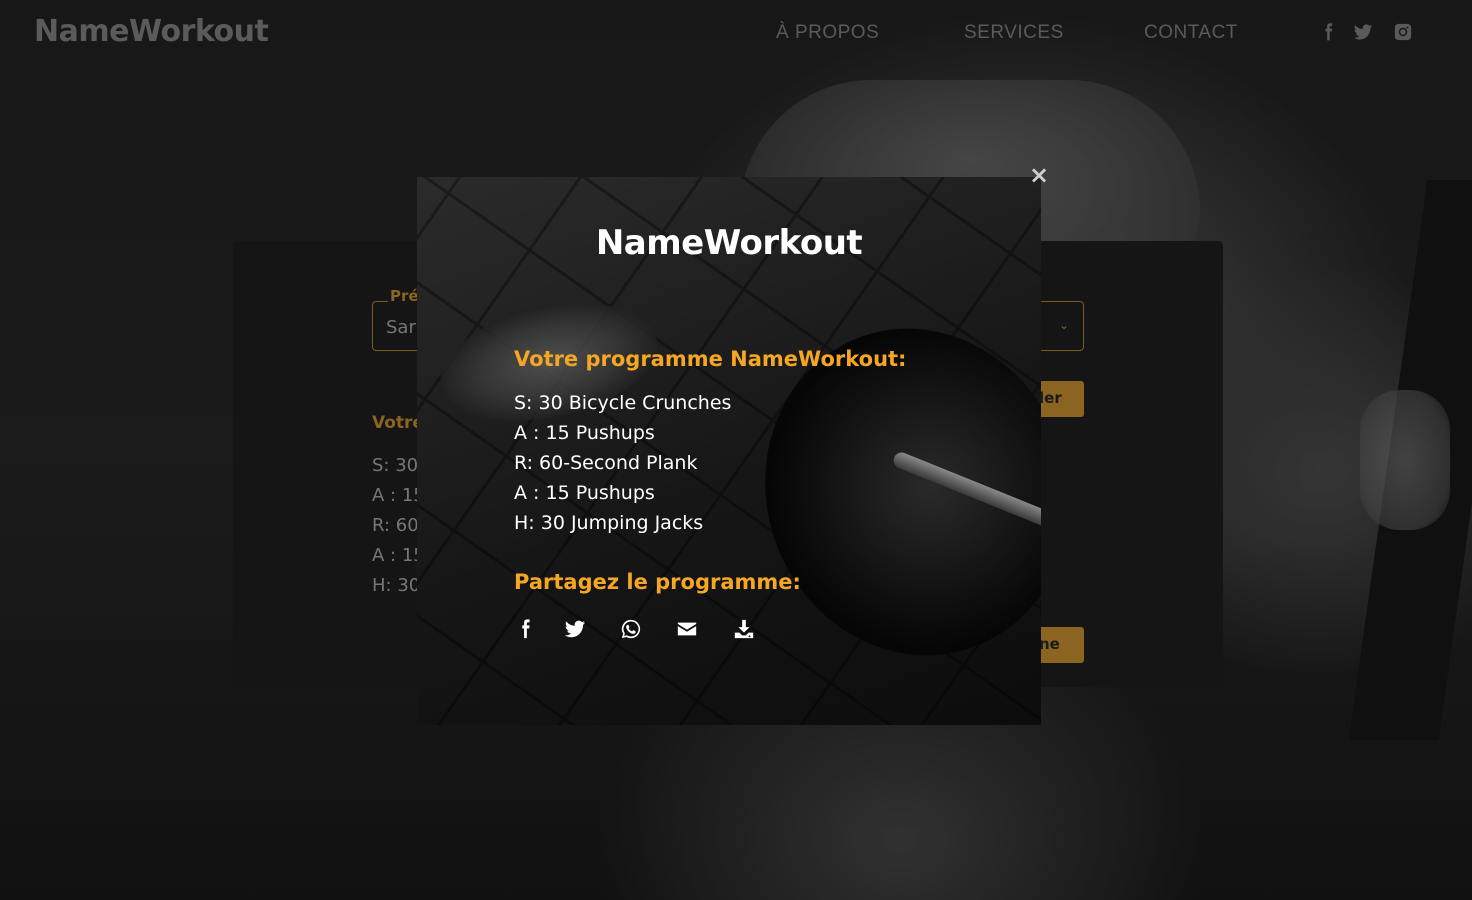 This screenshot has height=900, width=1472. I want to click on whatsapp-icon, so click(631, 631).